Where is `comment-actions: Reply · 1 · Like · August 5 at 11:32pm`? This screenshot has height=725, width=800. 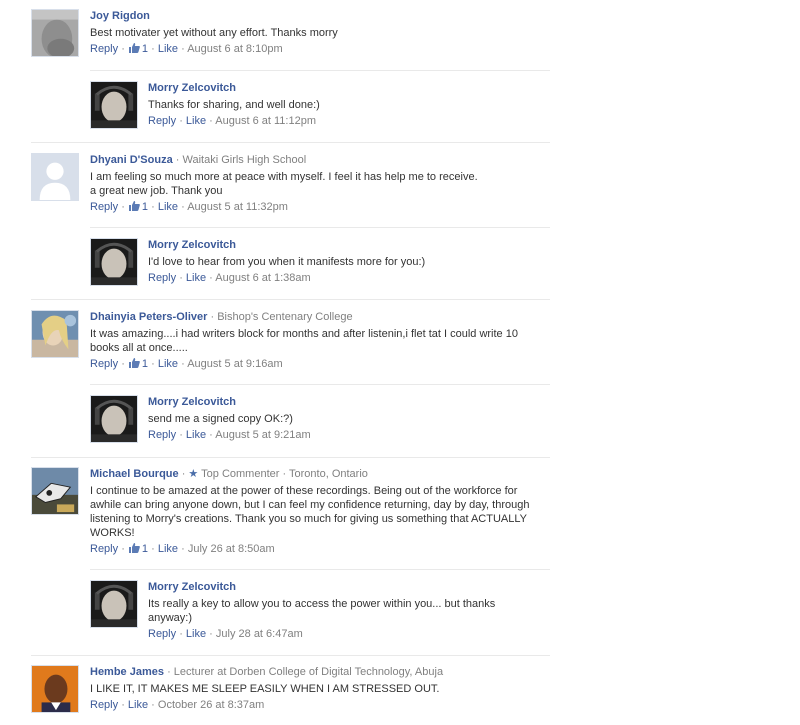
comment-actions: Reply · 1 · Like · August 5 at 11:32pm is located at coordinates (189, 206).